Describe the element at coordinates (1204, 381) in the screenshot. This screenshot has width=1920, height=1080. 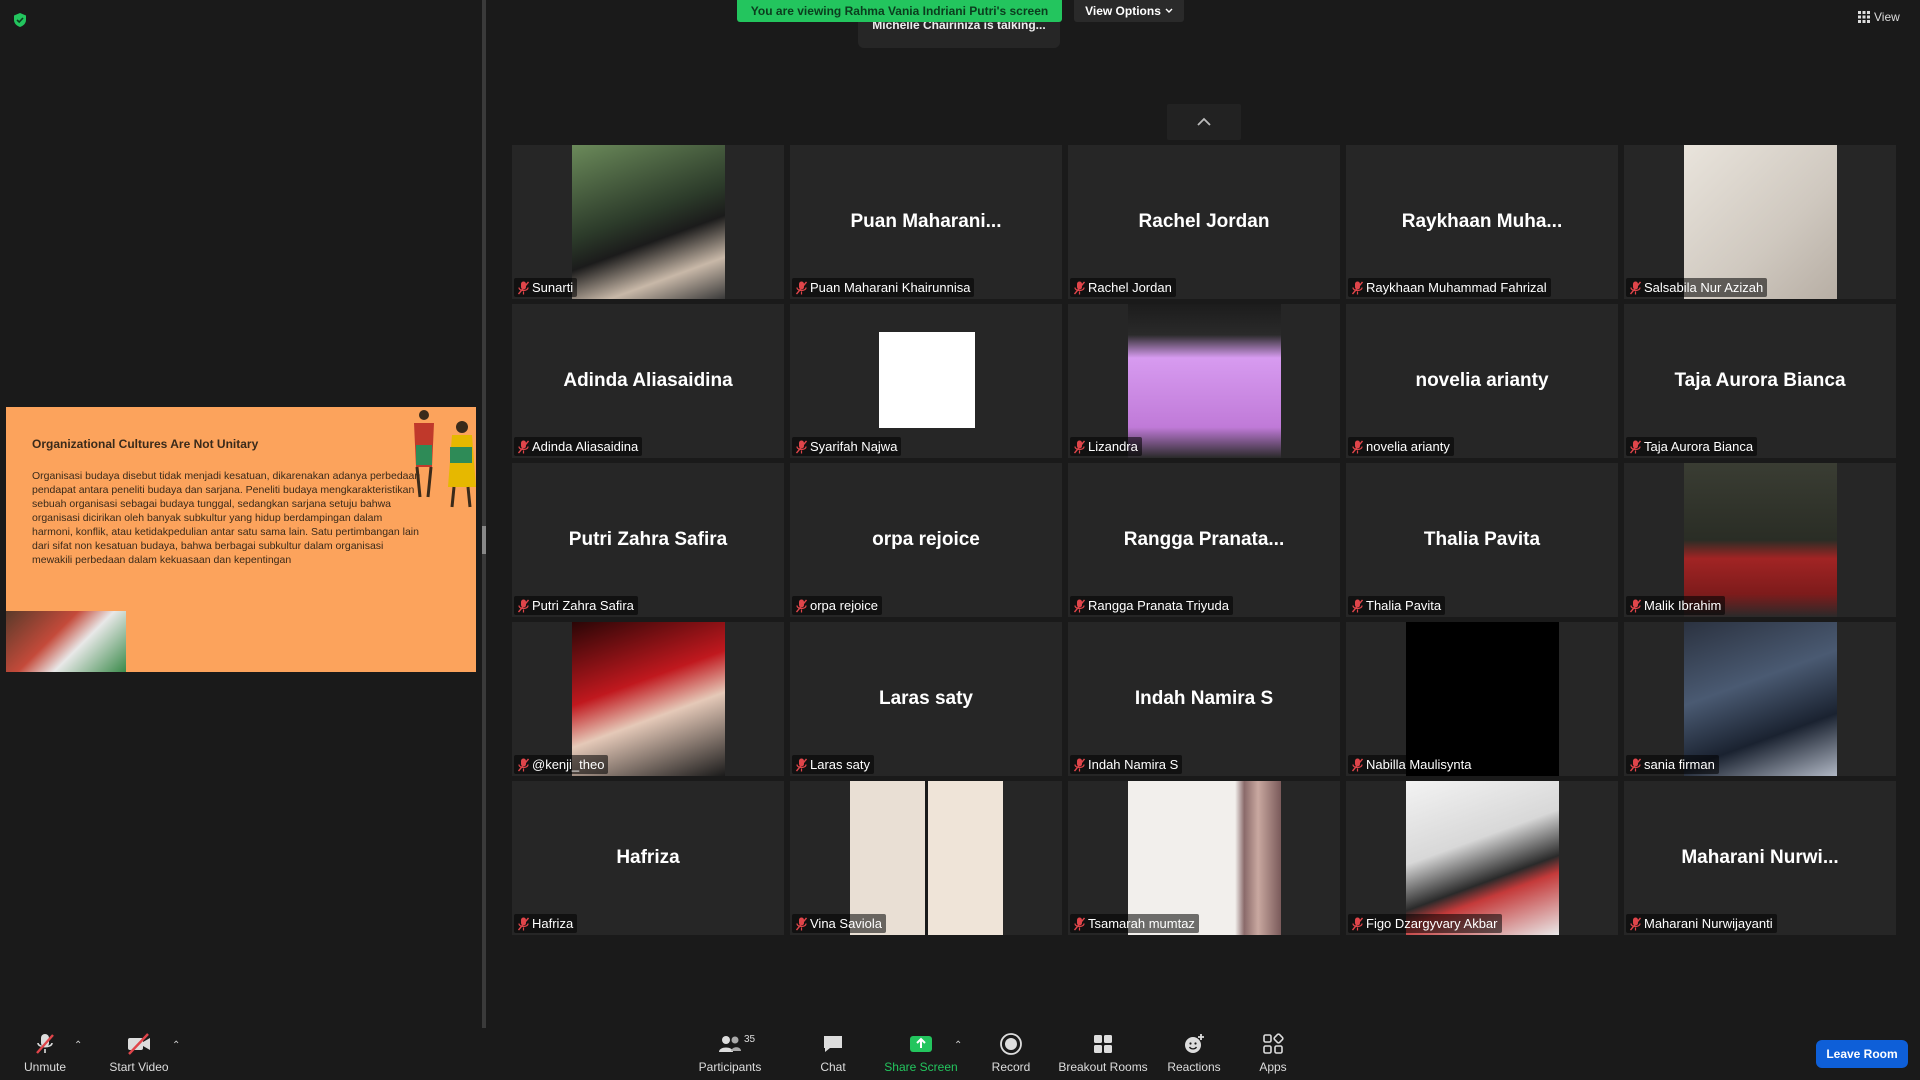
I see `participant-tile: Lizandra` at that location.